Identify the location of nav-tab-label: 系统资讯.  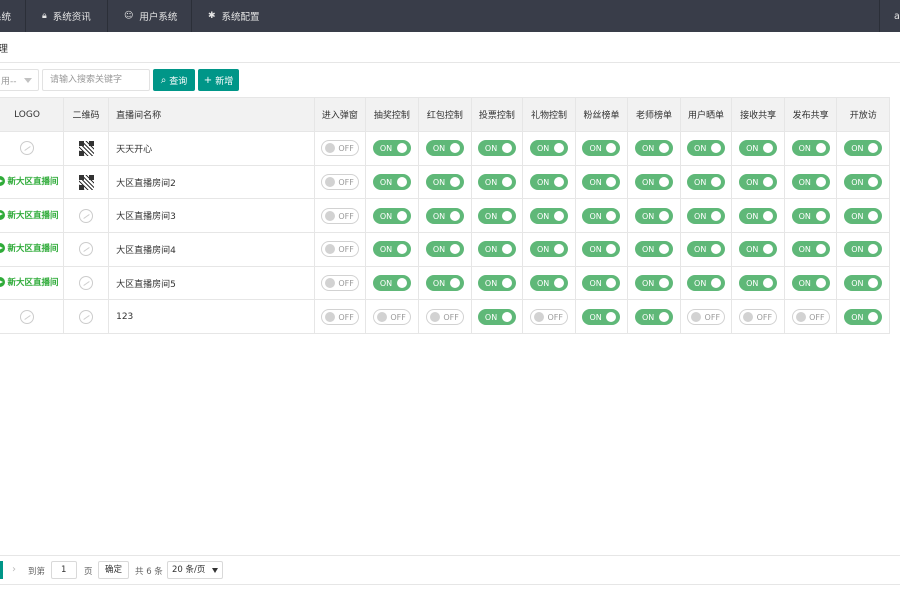
(71, 17).